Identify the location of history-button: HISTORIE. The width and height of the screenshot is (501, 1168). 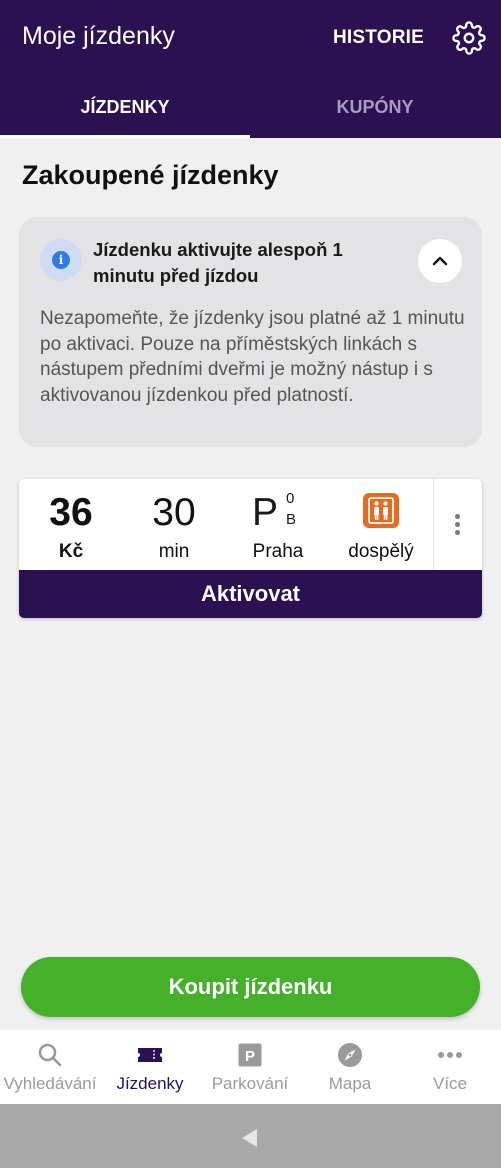
(378, 38).